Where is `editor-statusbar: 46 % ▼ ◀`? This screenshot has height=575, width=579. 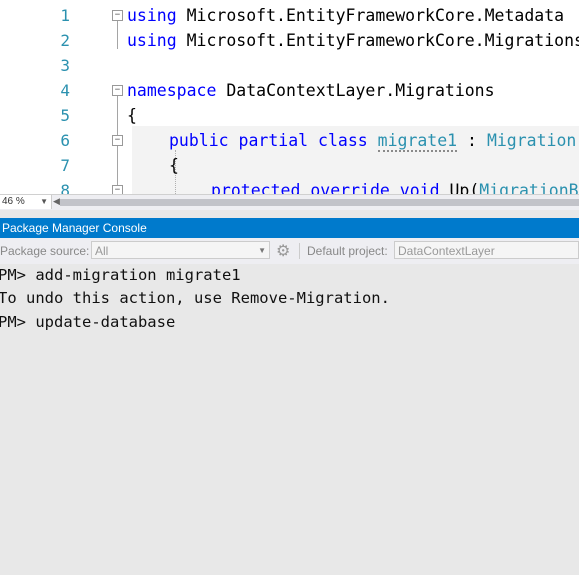 editor-statusbar: 46 % ▼ ◀ is located at coordinates (289, 202).